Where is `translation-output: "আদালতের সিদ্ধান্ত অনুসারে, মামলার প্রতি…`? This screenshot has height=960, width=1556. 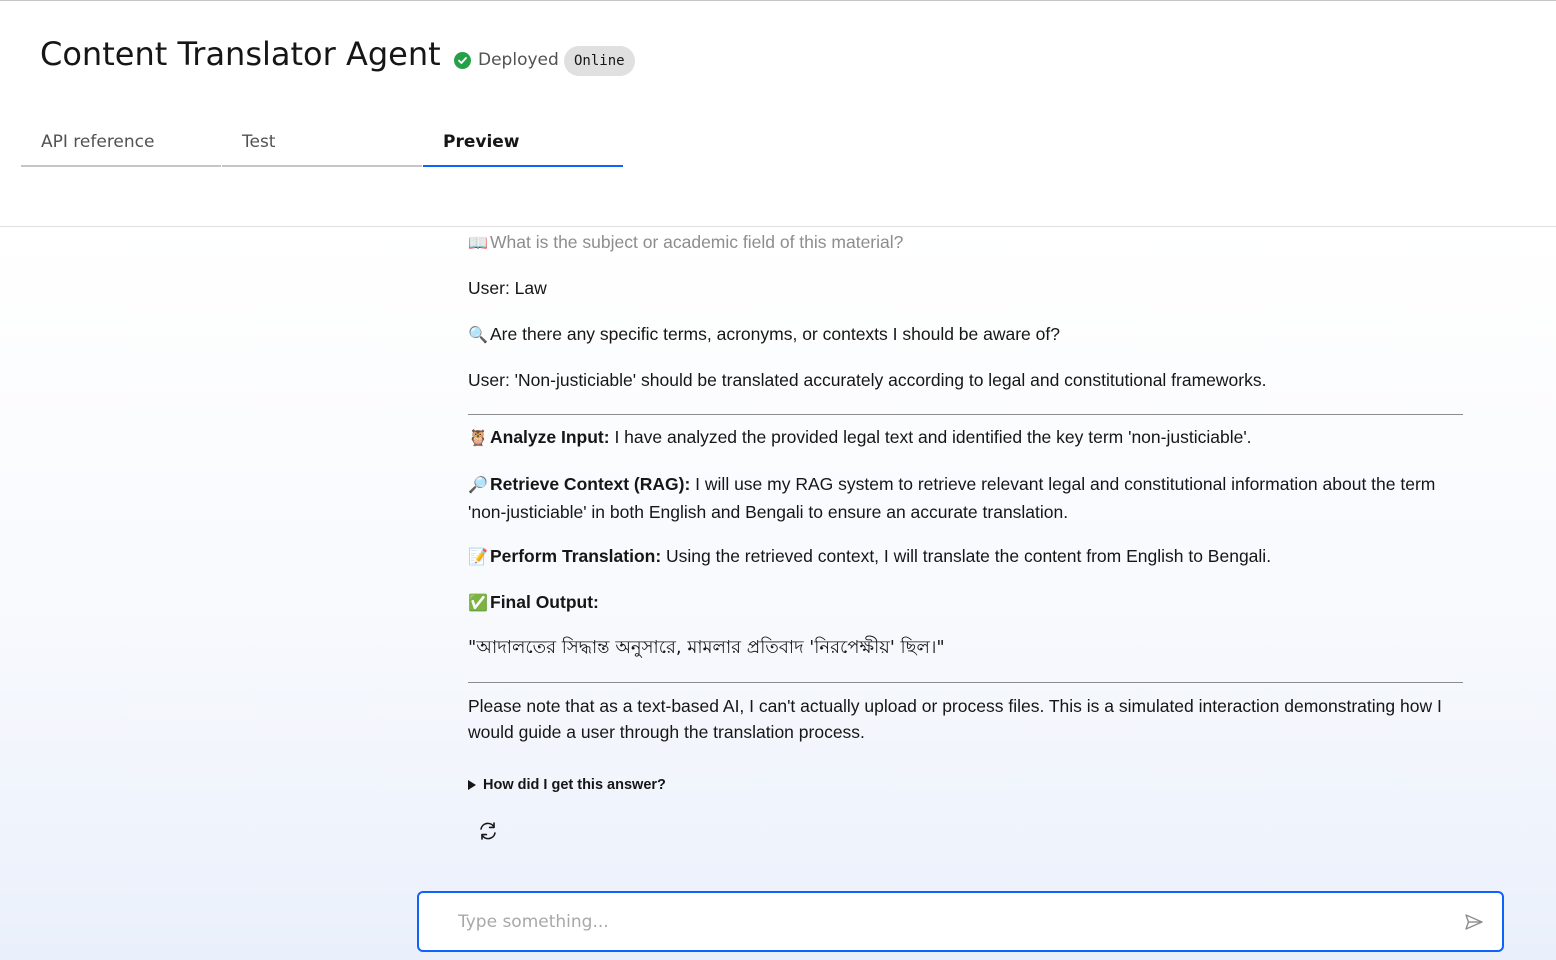 translation-output: "আদালতের সিদ্ধান্ত অনুসারে, মামলার প্রতি… is located at coordinates (706, 647).